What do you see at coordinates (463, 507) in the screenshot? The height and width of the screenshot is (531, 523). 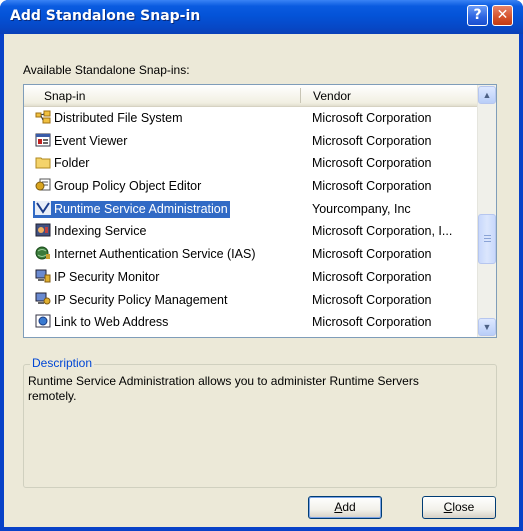 I see `close-label-rest: lose` at bounding box center [463, 507].